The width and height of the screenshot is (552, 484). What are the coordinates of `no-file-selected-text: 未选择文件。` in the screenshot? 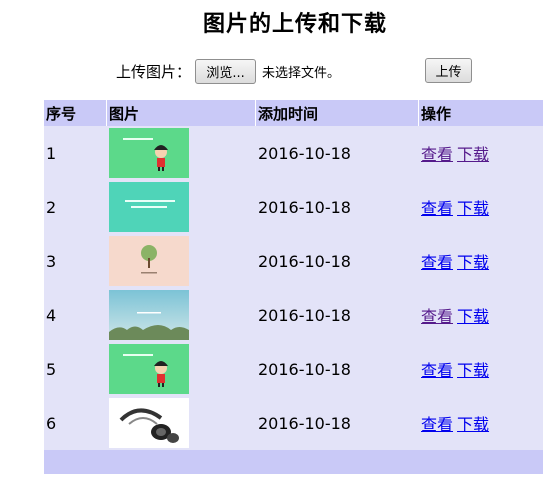 It's located at (301, 73).